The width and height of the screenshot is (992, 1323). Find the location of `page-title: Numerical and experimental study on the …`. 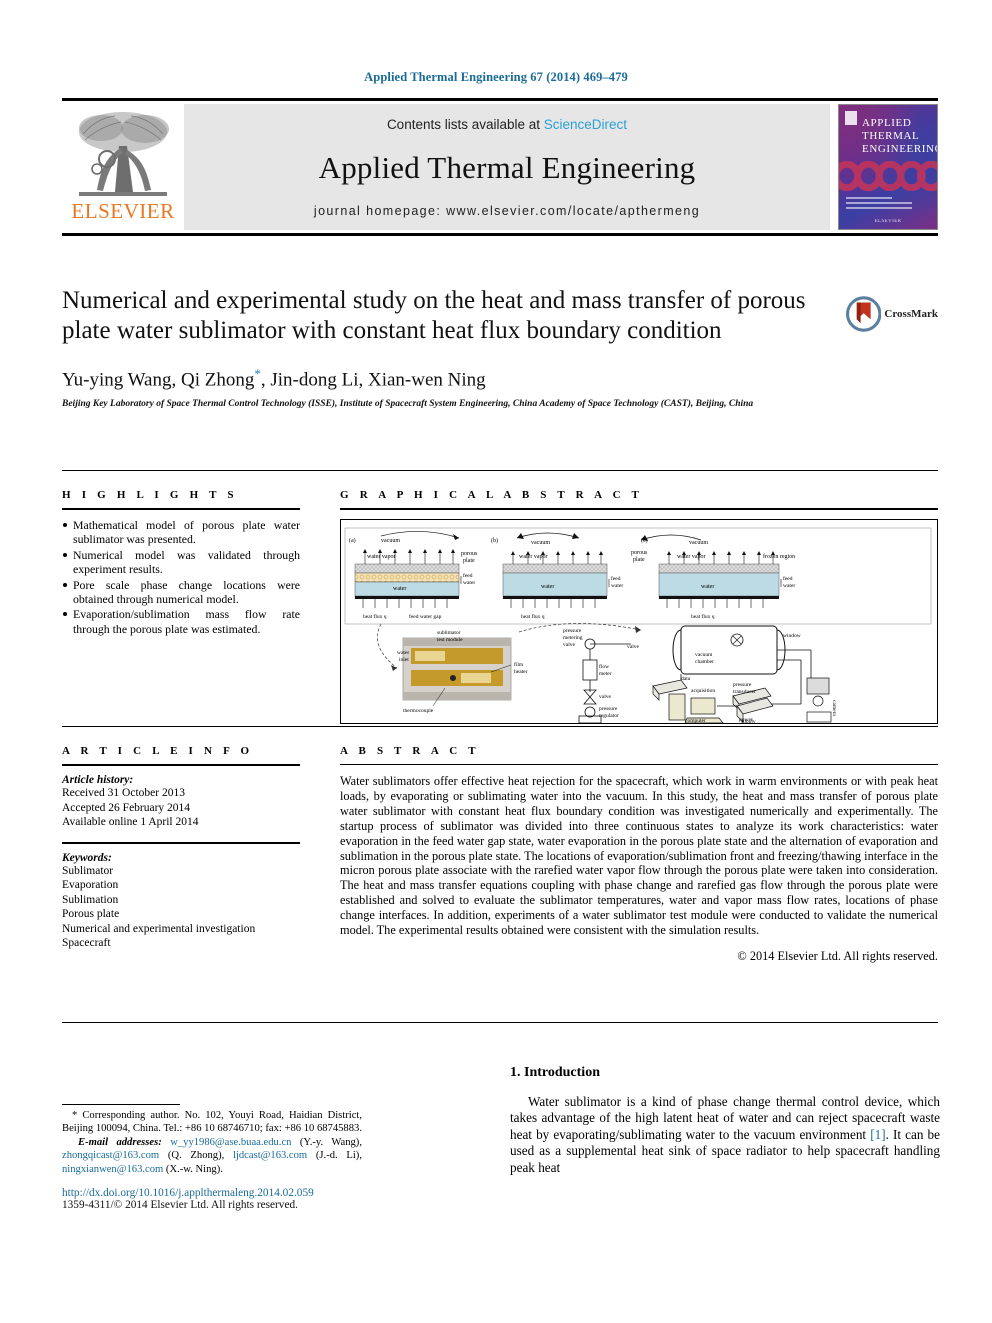

page-title: Numerical and experimental study on the … is located at coordinates (434, 315).